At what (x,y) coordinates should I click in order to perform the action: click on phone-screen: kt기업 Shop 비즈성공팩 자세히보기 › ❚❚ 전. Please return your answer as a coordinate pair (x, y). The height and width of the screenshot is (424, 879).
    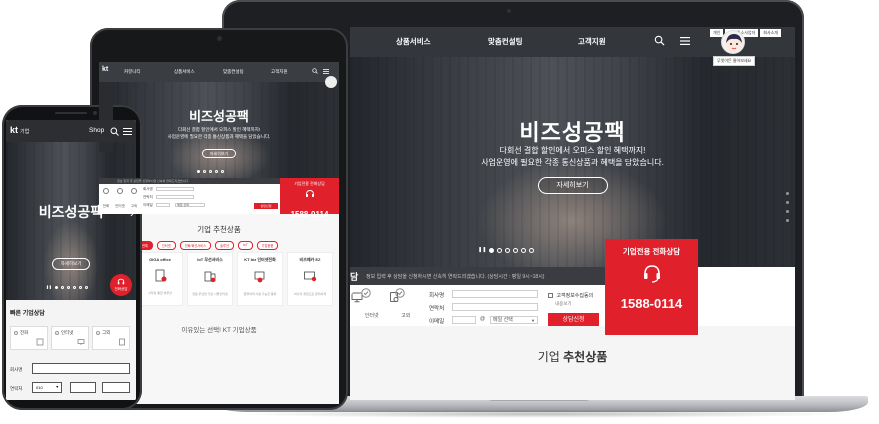
    Looking at the image, I should click on (71, 260).